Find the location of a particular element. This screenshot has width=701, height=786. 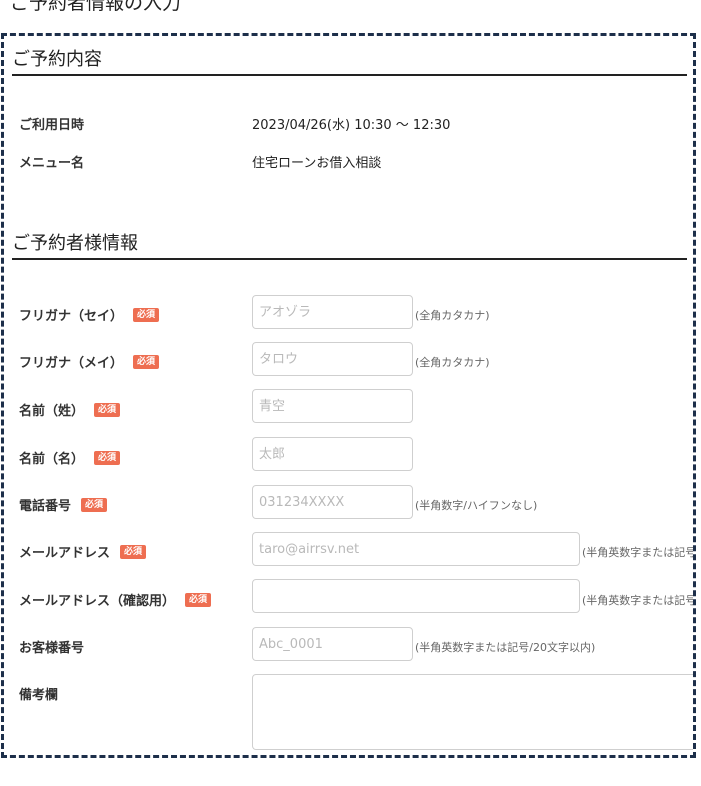

hint-email: (半角英数字または記号 is located at coordinates (639, 552).